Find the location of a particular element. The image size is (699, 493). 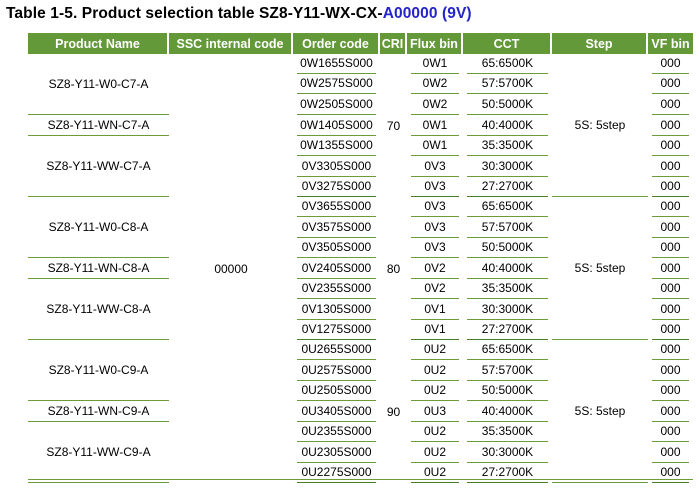

step-value: 5S: 5step is located at coordinates (600, 412).